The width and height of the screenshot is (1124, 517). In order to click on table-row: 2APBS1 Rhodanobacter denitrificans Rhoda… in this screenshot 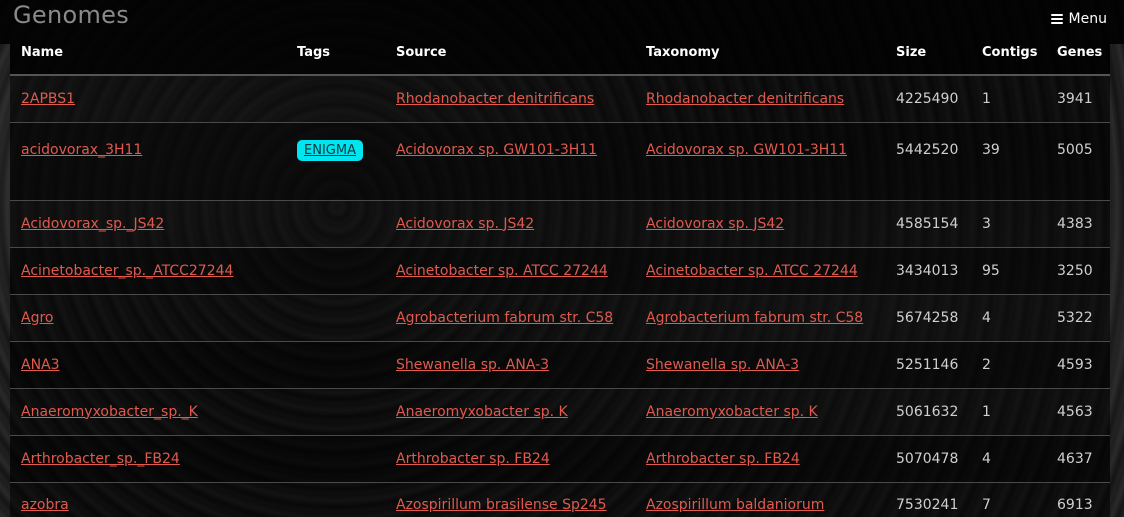, I will do `click(560, 98)`.